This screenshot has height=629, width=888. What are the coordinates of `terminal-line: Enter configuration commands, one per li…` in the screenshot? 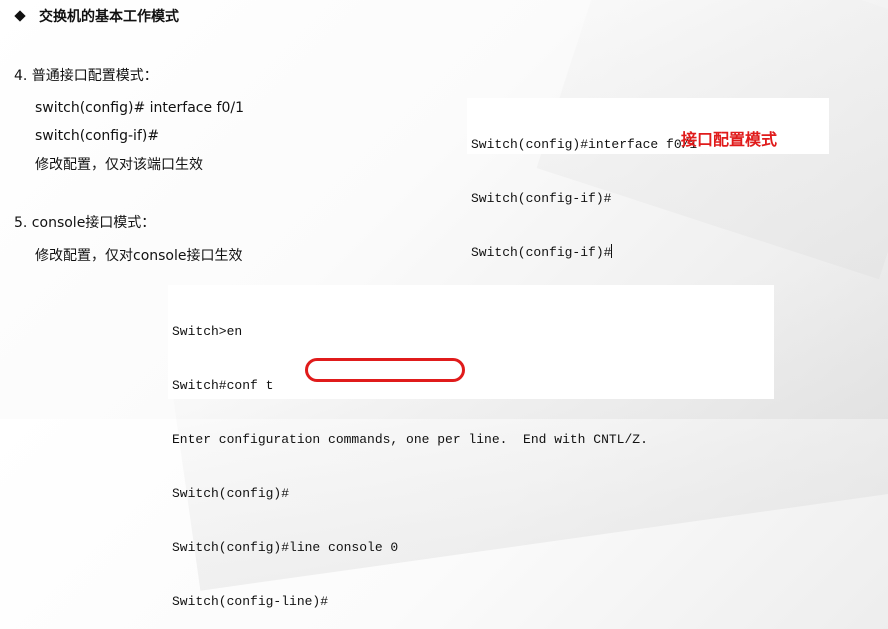 It's located at (410, 439).